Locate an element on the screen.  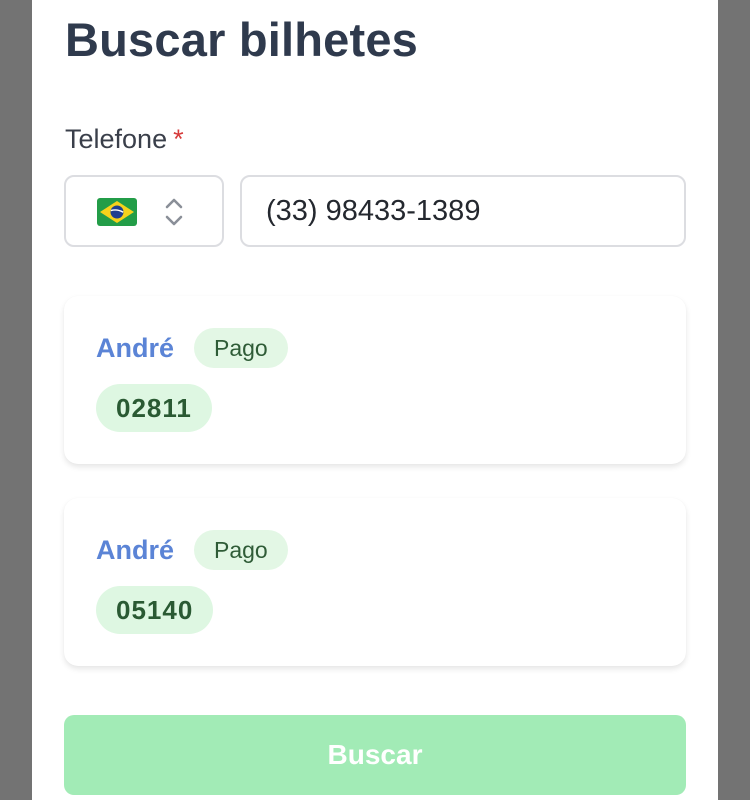
search-button: Buscar is located at coordinates (375, 755).